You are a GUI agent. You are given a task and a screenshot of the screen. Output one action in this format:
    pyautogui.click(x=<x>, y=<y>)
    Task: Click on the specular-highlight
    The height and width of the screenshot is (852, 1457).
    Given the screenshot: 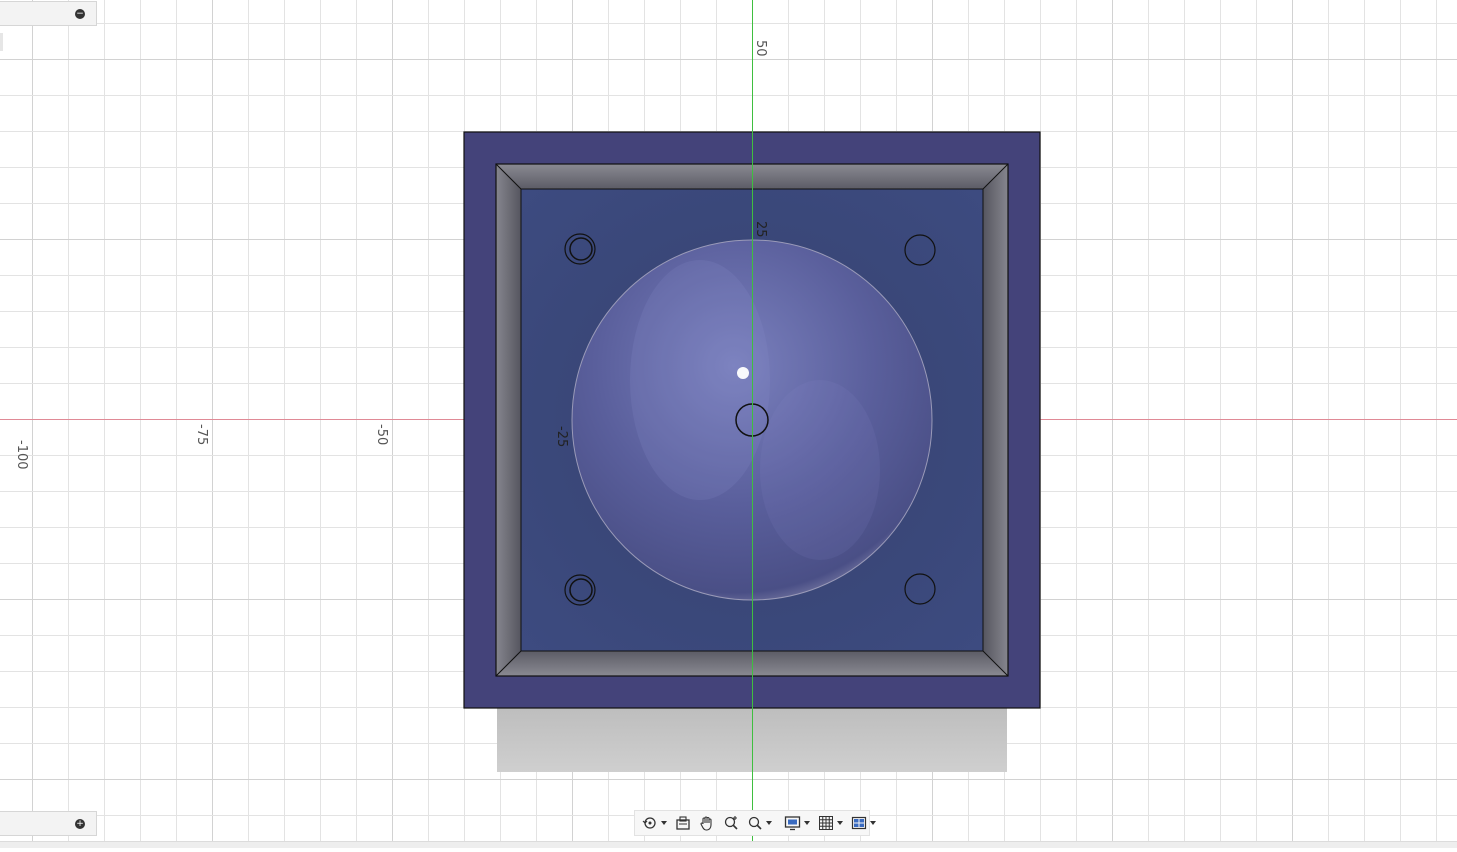 What is the action you would take?
    pyautogui.click(x=743, y=373)
    